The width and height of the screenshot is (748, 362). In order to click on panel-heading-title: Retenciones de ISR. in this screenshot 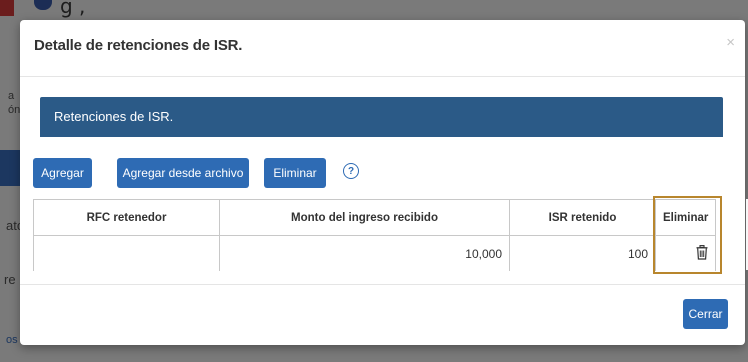, I will do `click(114, 116)`.